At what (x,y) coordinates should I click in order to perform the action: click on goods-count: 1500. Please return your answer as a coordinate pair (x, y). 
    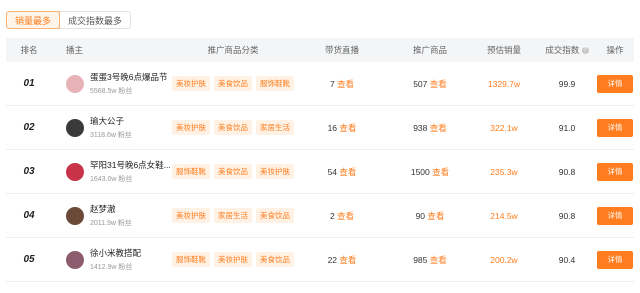
    Looking at the image, I should click on (420, 171).